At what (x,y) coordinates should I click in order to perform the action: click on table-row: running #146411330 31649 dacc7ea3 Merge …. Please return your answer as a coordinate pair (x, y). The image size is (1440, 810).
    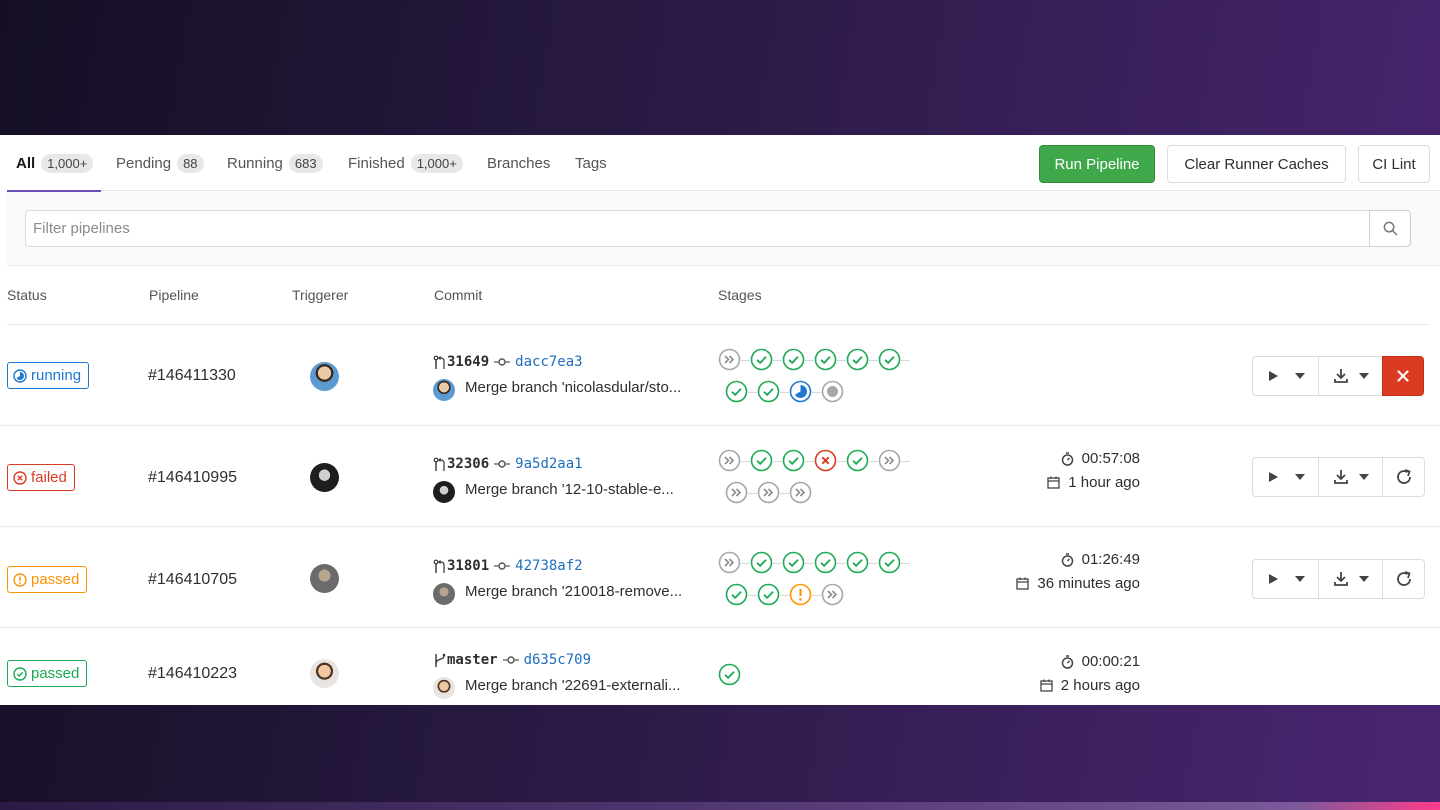
    Looking at the image, I should click on (720, 375).